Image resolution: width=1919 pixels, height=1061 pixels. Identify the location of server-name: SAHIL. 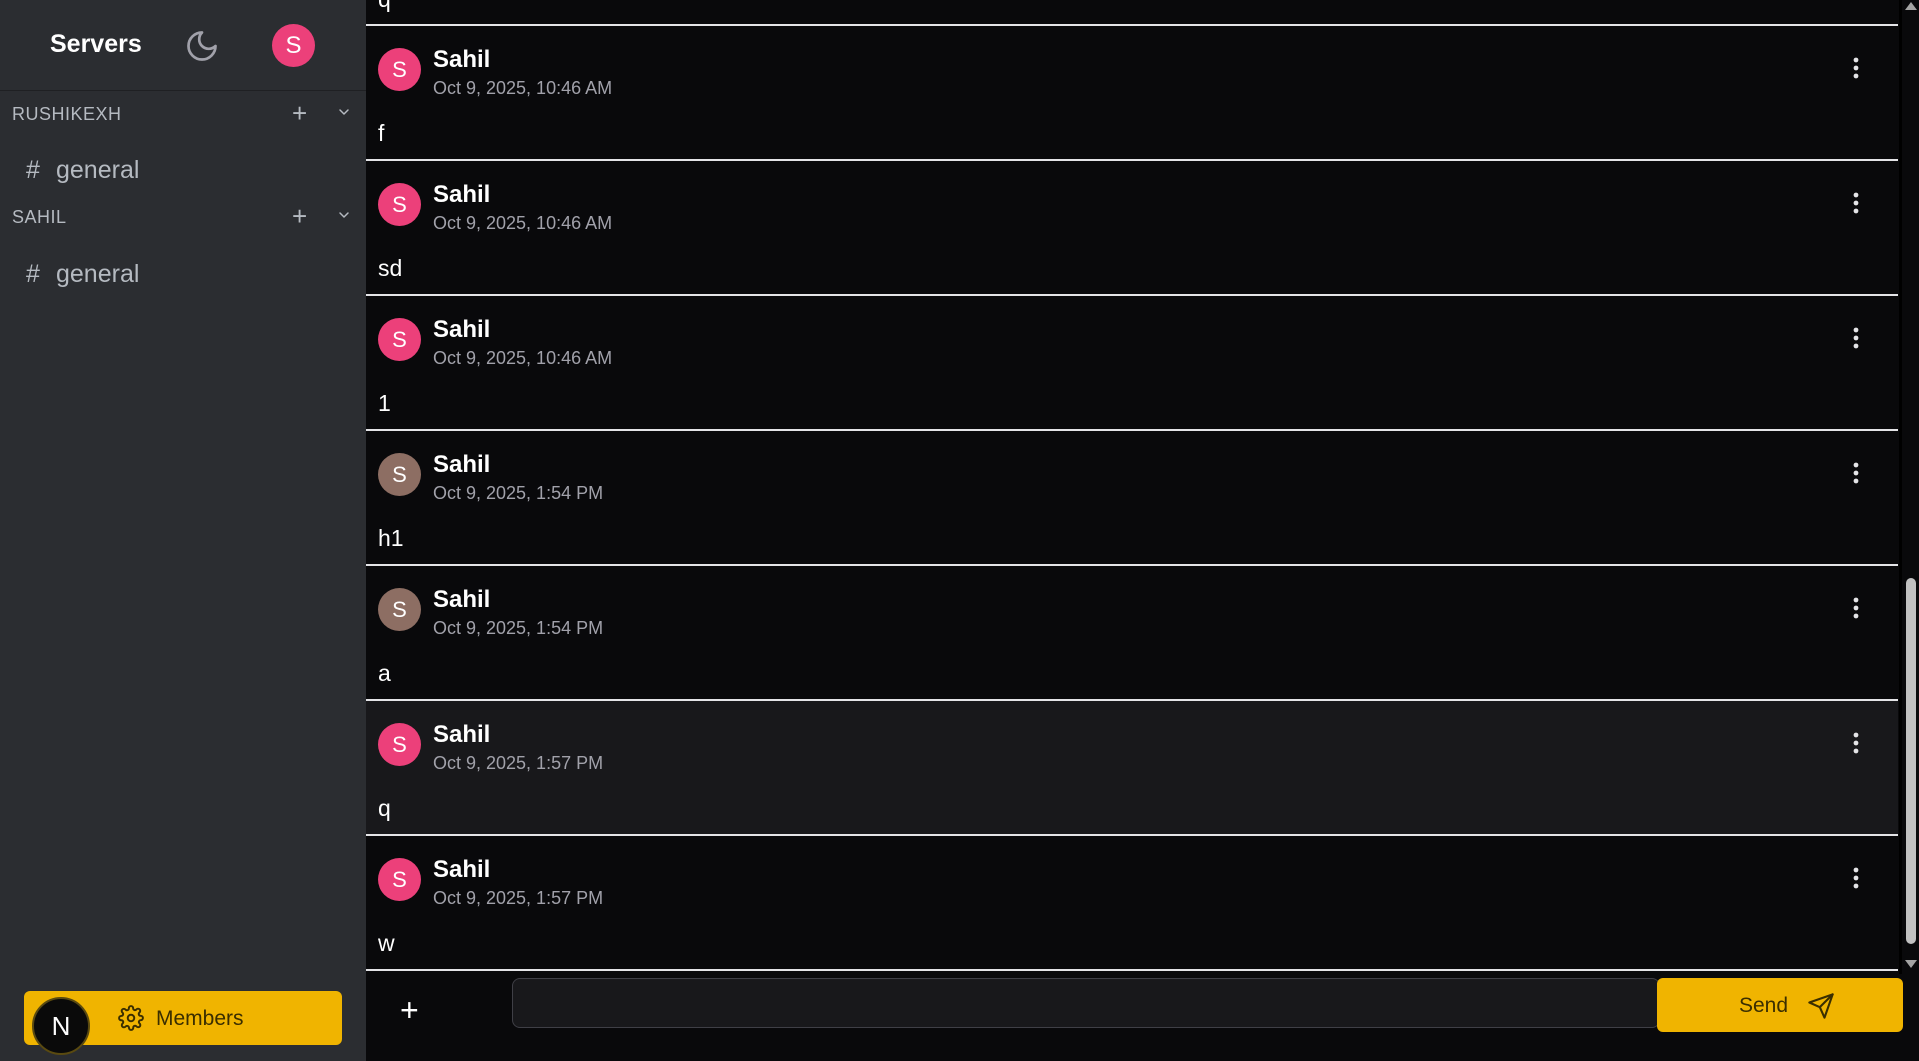
(39, 217).